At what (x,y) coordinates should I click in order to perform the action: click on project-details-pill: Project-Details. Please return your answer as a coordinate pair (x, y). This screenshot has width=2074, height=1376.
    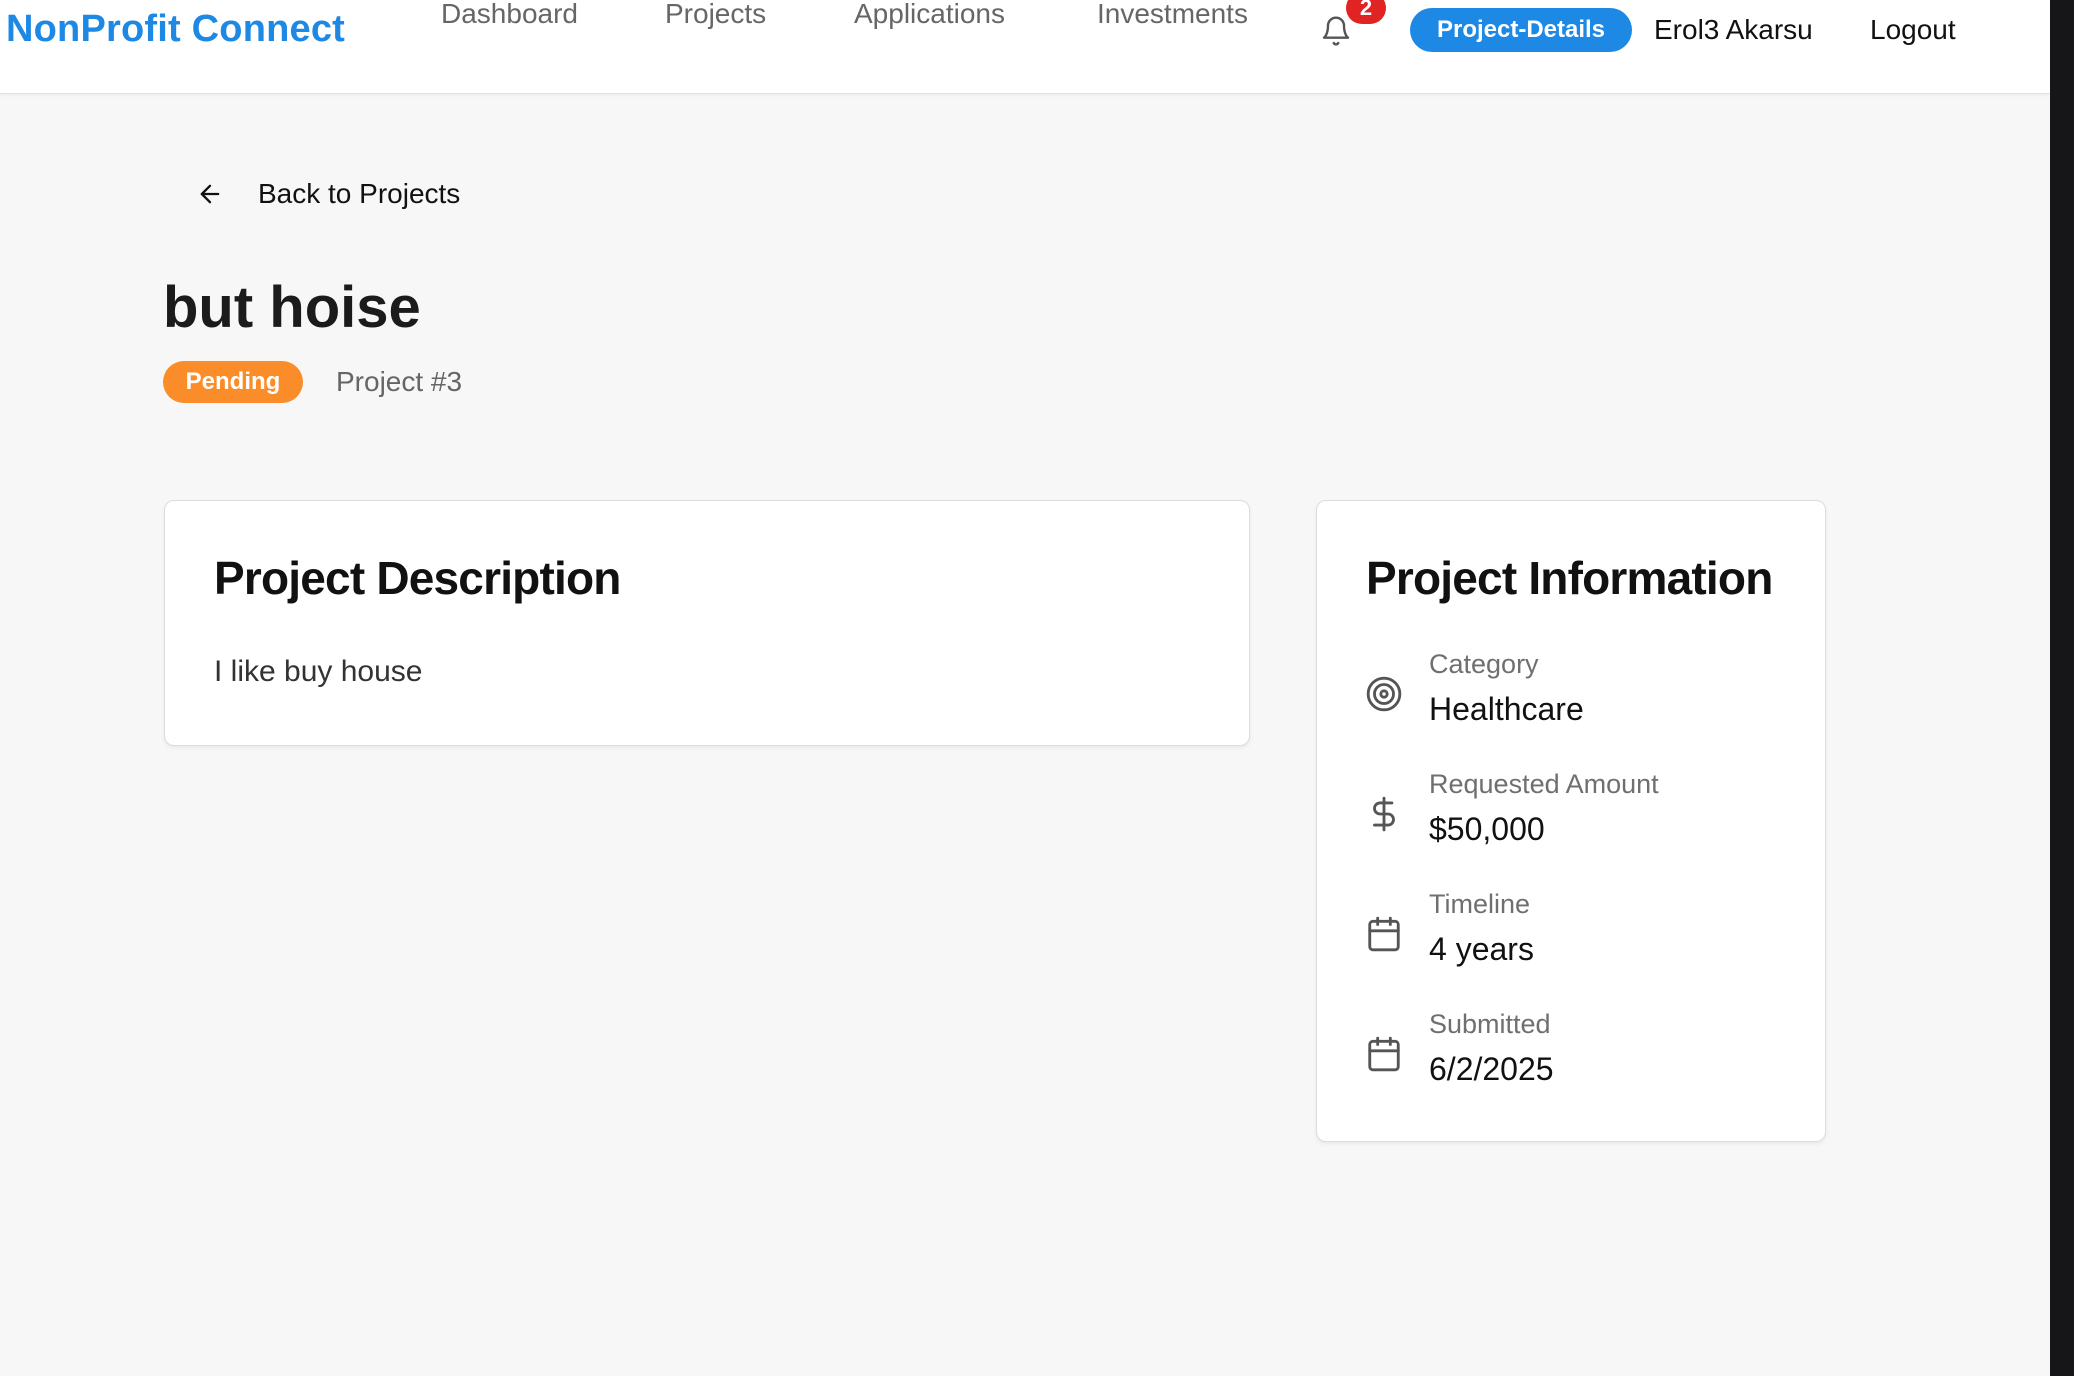
    Looking at the image, I should click on (1521, 30).